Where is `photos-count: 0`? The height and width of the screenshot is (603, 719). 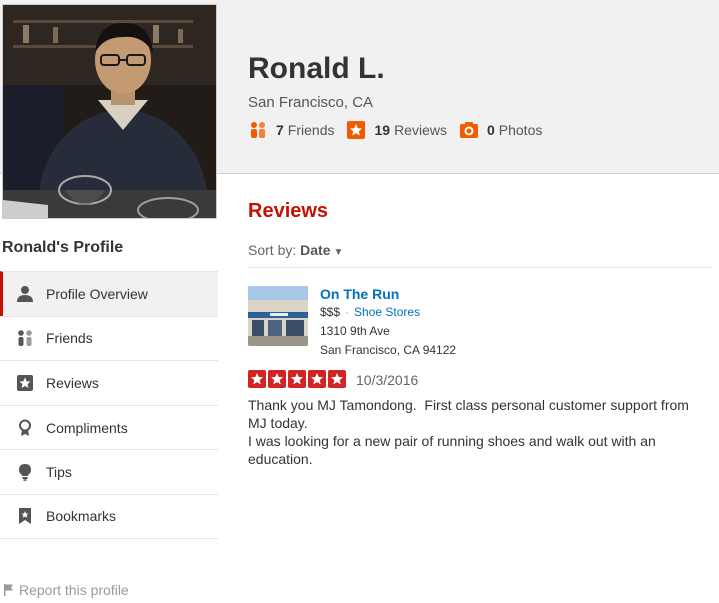 photos-count: 0 is located at coordinates (490, 130).